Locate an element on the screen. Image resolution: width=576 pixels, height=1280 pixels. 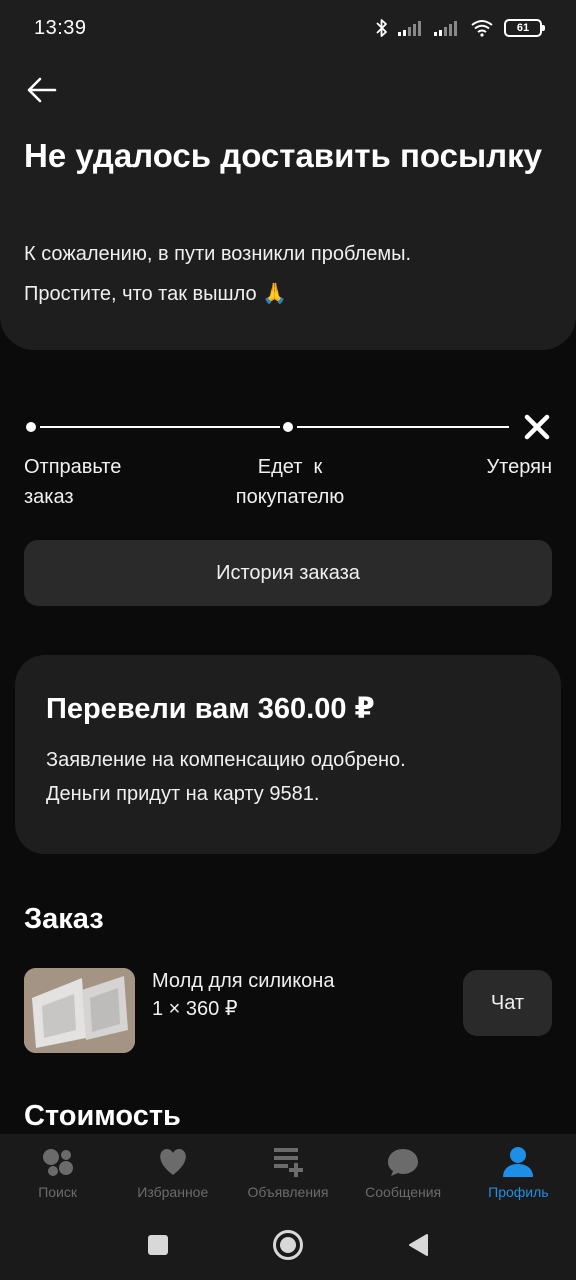
product-photo is located at coordinates (79, 1010).